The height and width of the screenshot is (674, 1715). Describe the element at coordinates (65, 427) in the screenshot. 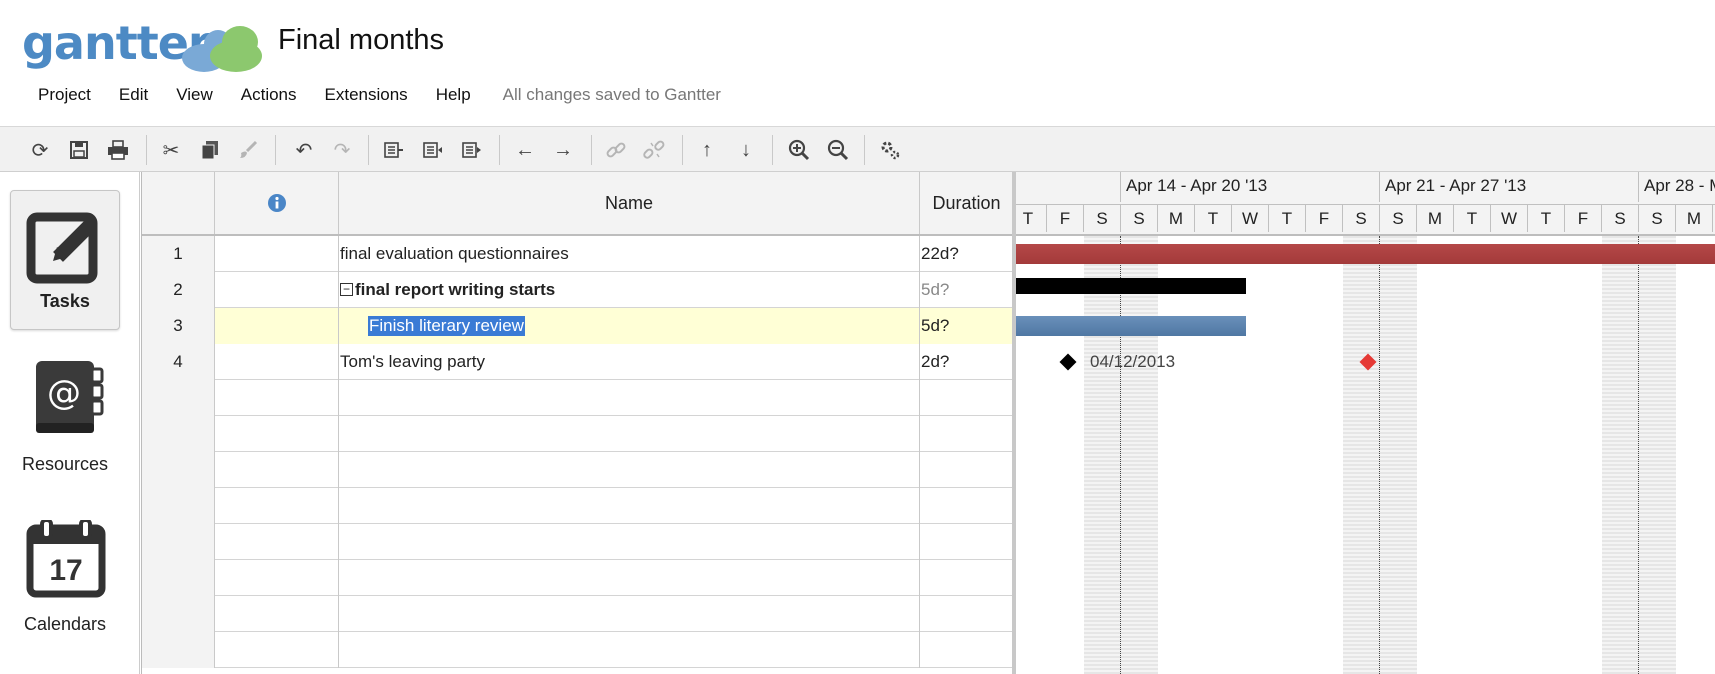

I see `nav-resources: @ Resources` at that location.